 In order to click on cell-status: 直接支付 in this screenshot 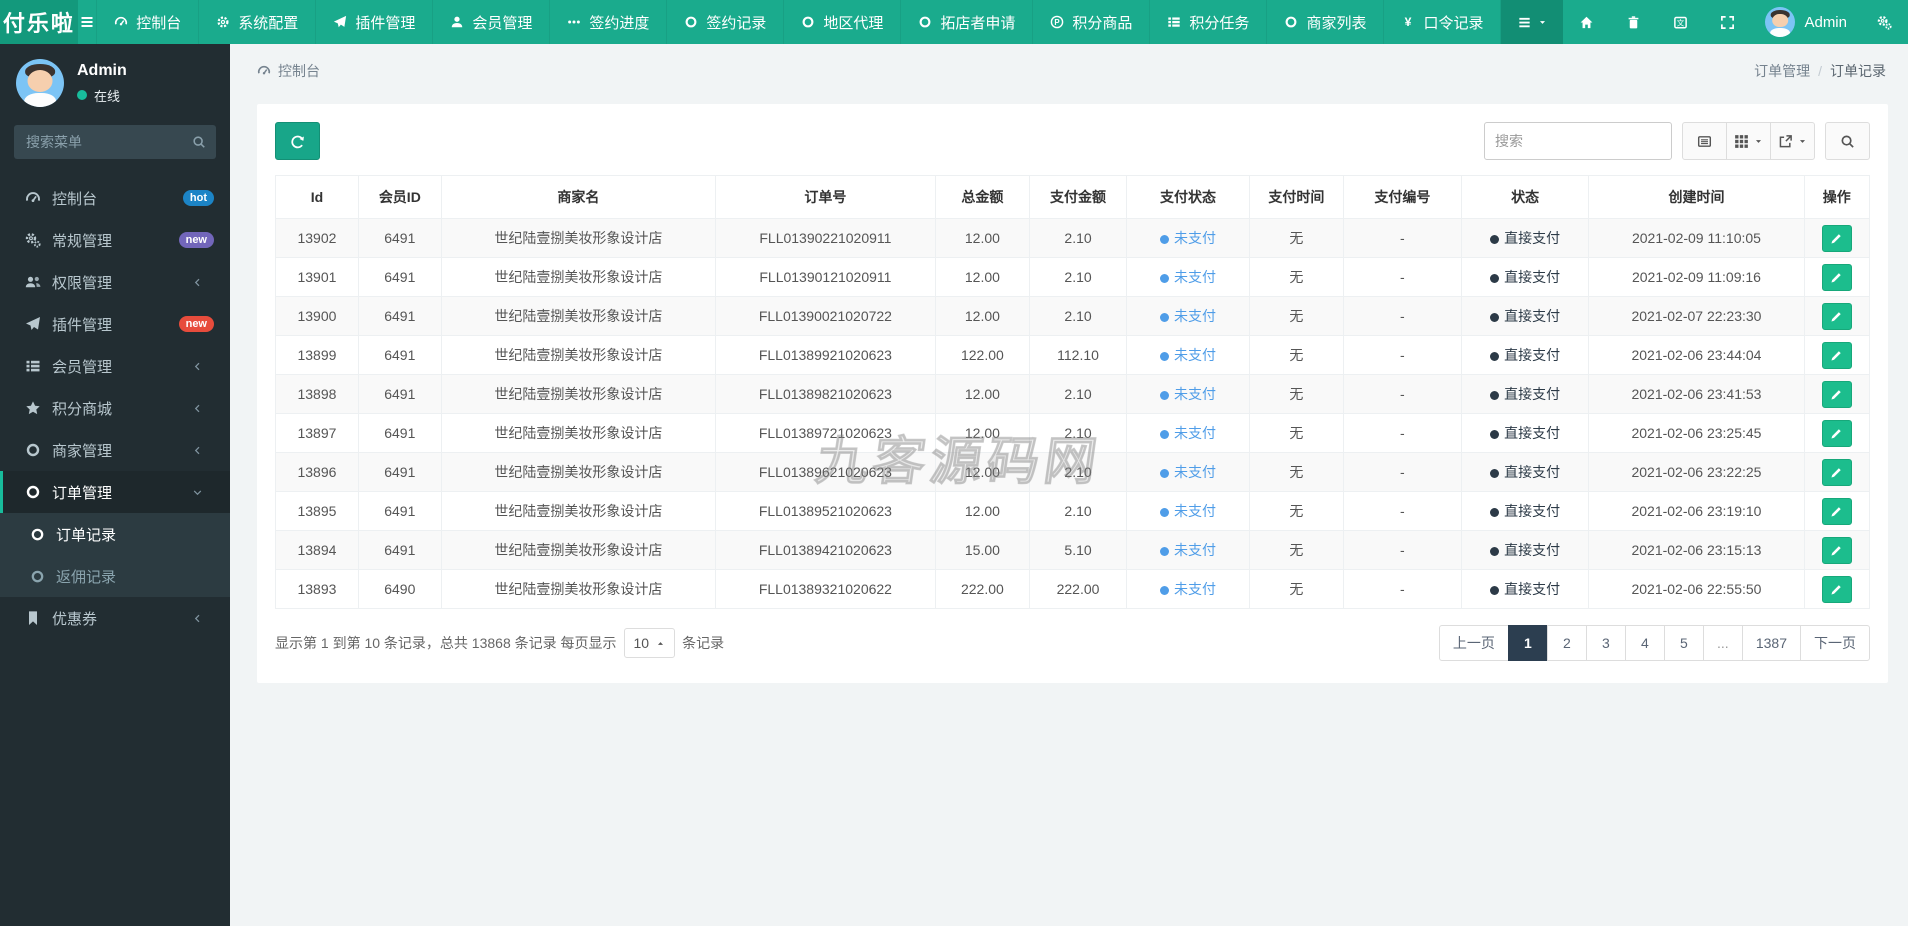, I will do `click(1525, 394)`.